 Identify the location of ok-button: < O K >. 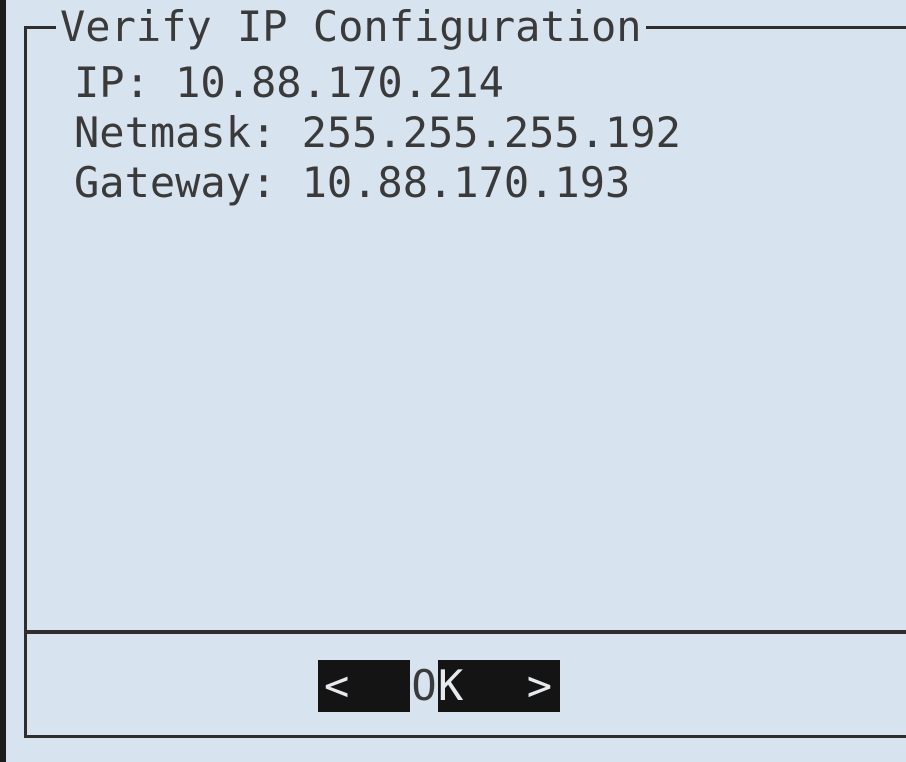
(439, 686).